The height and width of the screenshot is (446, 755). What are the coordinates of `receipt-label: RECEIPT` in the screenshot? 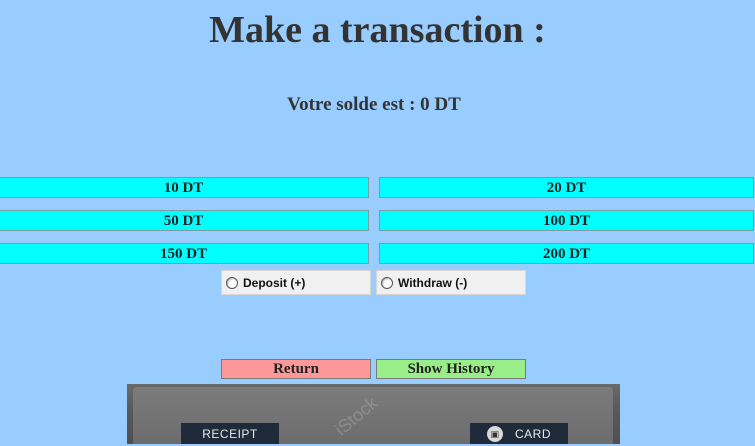 It's located at (230, 434).